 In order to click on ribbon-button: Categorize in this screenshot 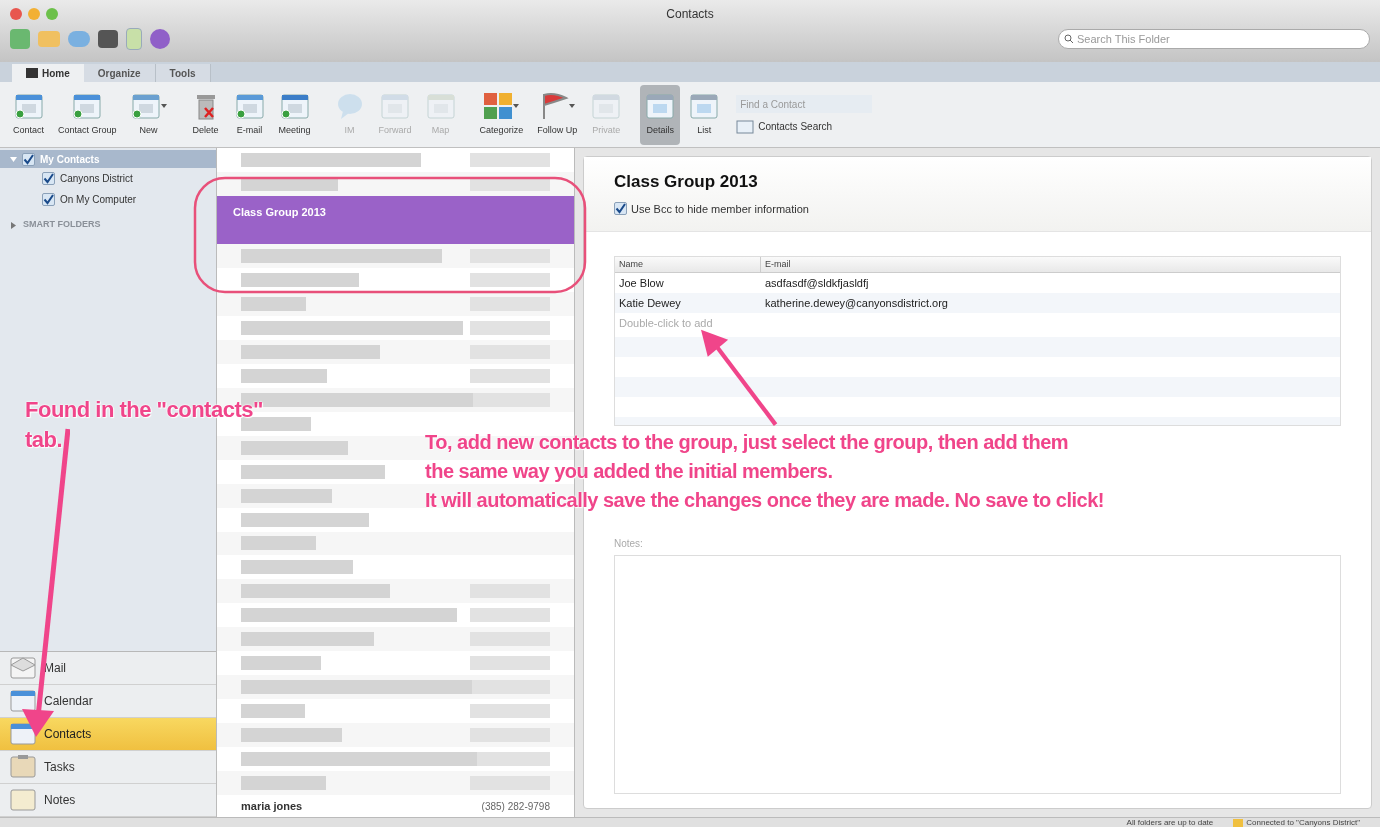, I will do `click(501, 114)`.